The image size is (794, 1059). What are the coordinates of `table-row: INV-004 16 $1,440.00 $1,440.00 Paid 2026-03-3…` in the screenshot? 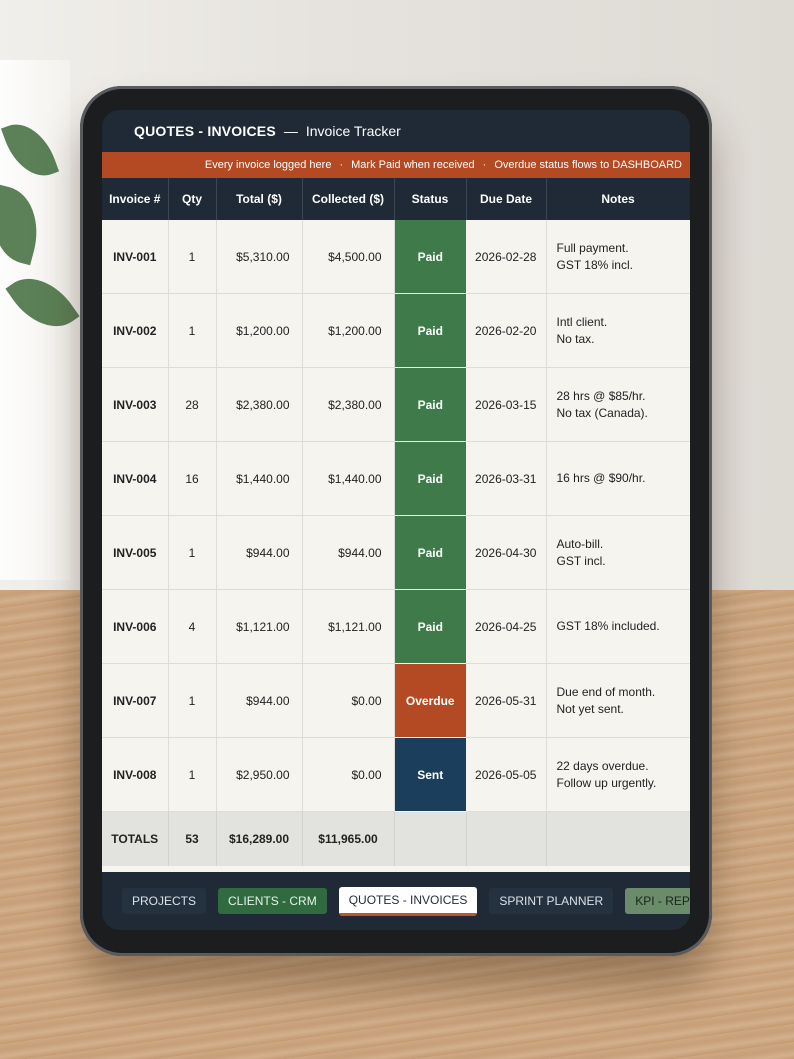 It's located at (396, 478).